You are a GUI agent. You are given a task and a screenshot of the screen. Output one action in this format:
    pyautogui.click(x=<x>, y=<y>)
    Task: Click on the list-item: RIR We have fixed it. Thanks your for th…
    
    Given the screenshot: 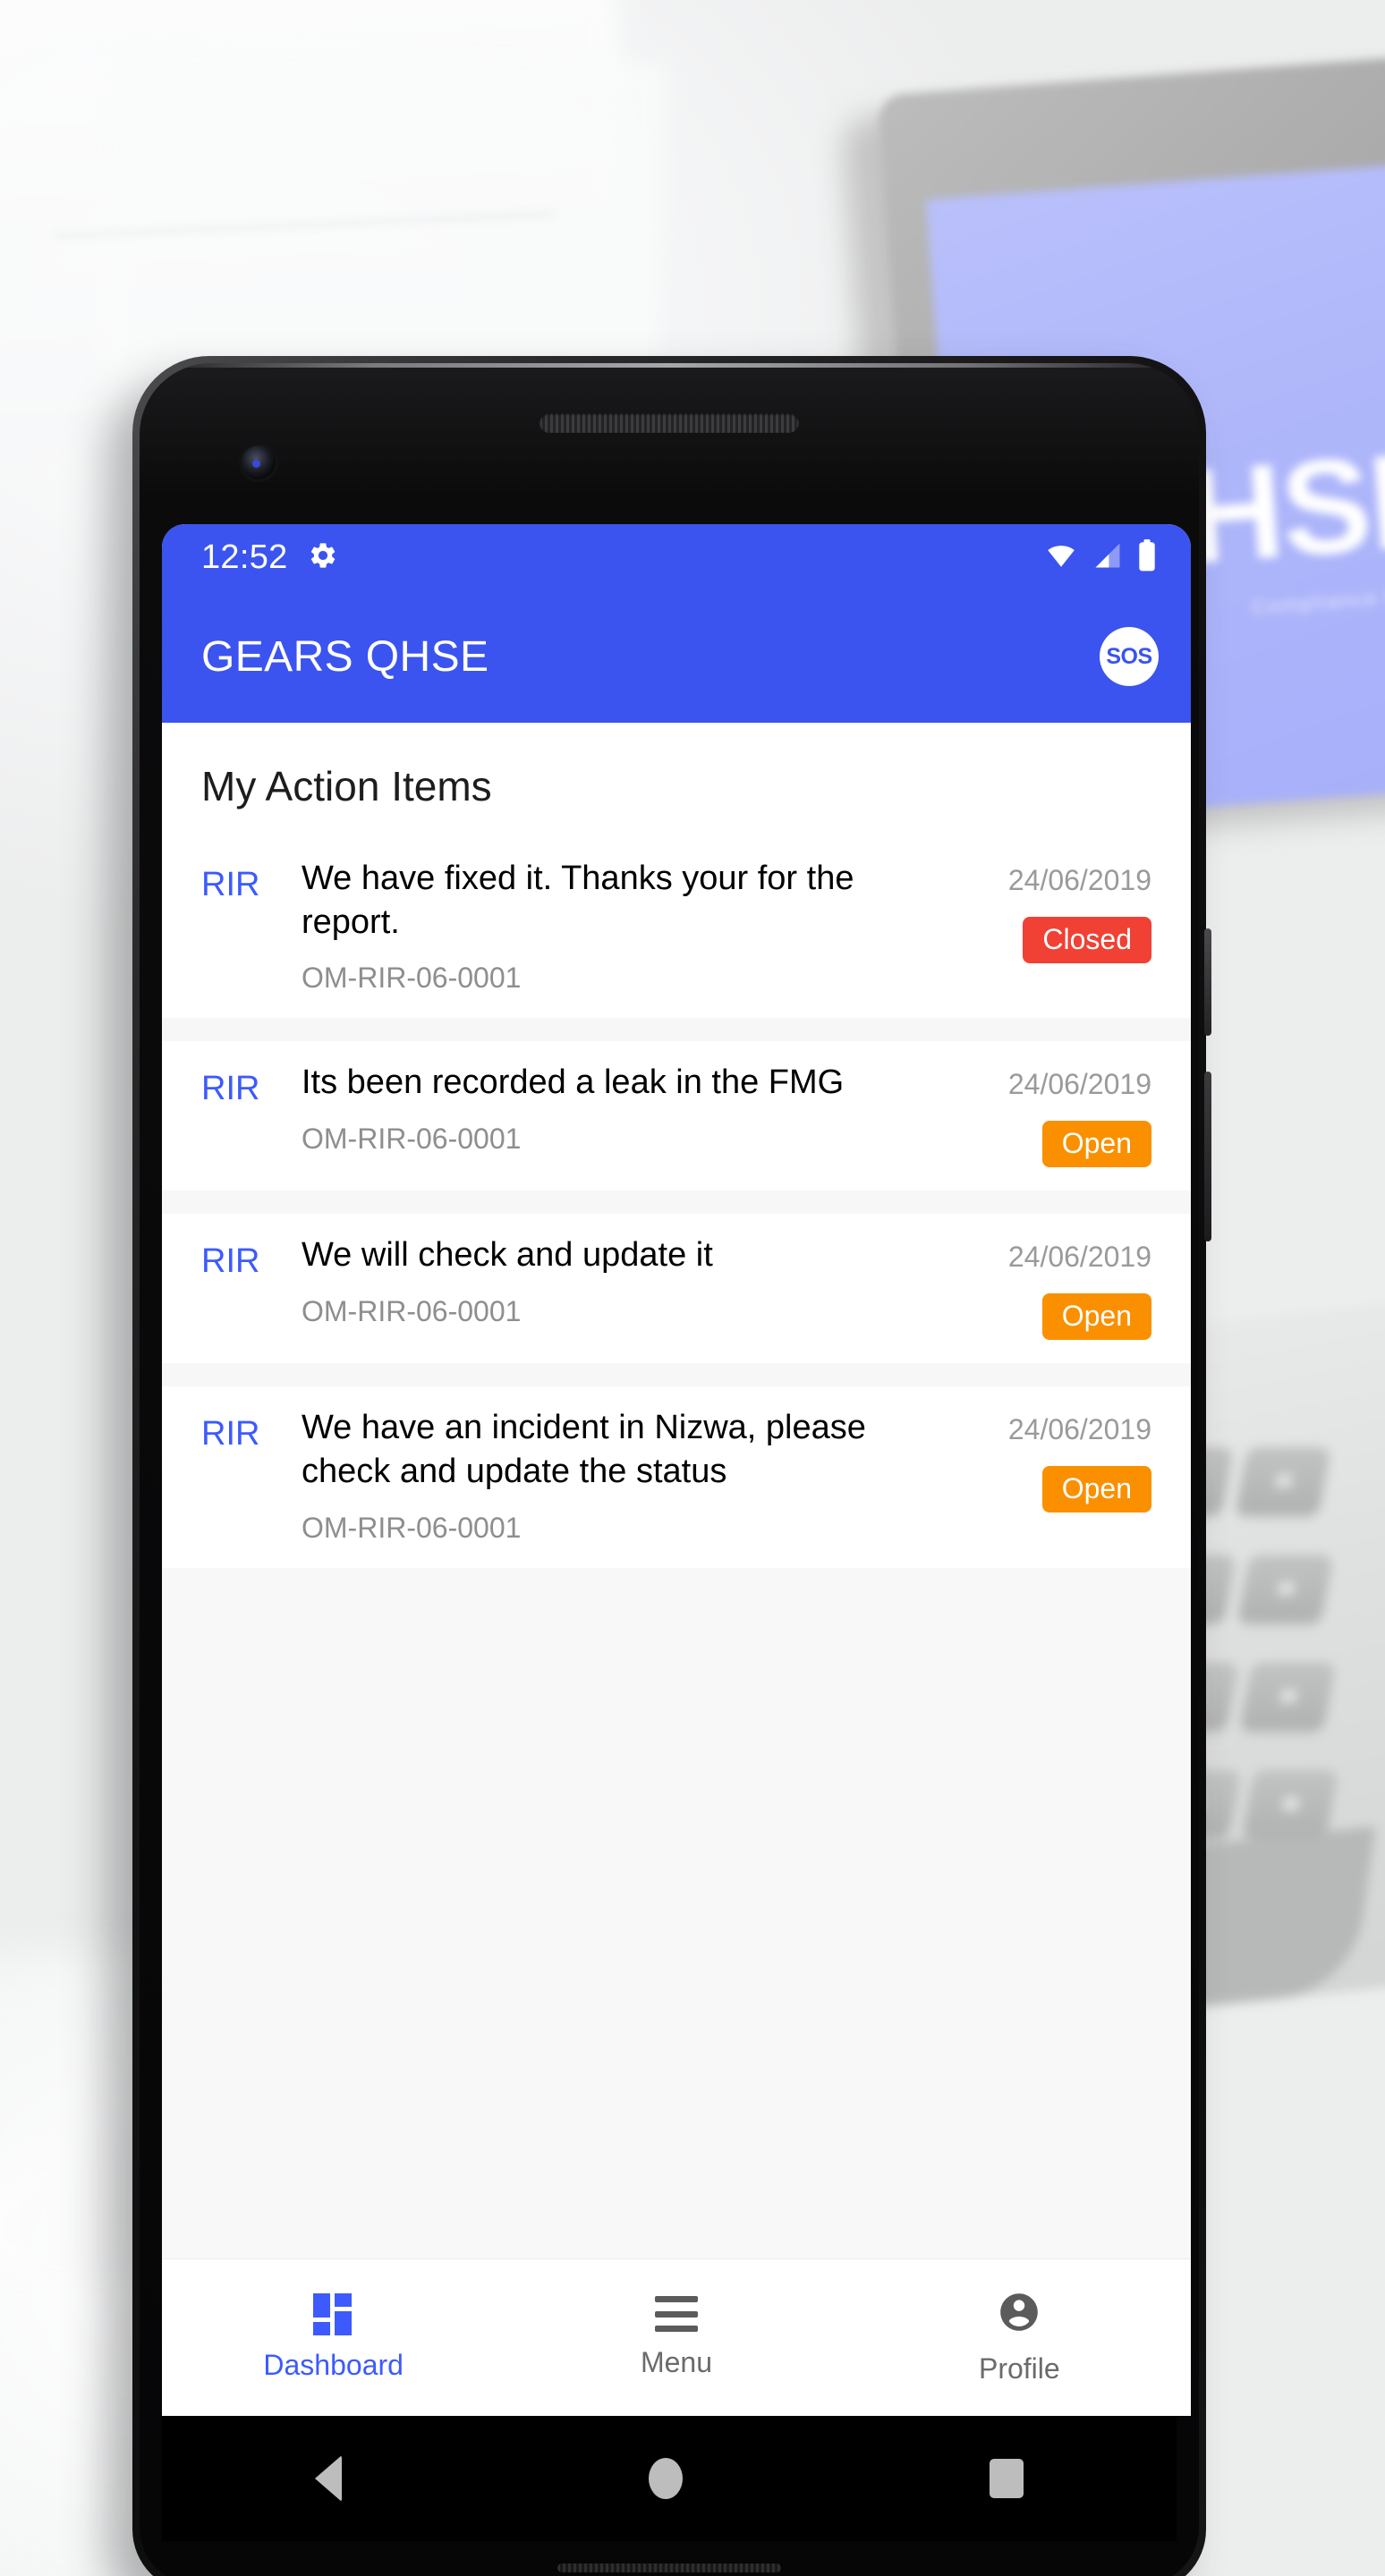 What is the action you would take?
    pyautogui.click(x=676, y=928)
    